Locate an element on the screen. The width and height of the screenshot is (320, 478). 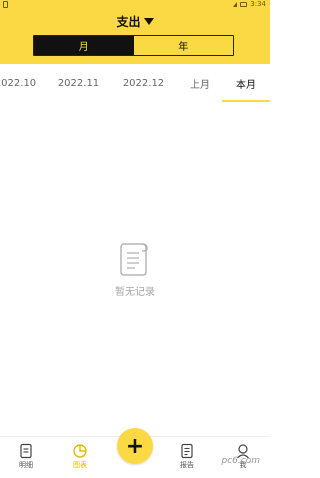
tab-2022-11: 2022.11 is located at coordinates (78, 83).